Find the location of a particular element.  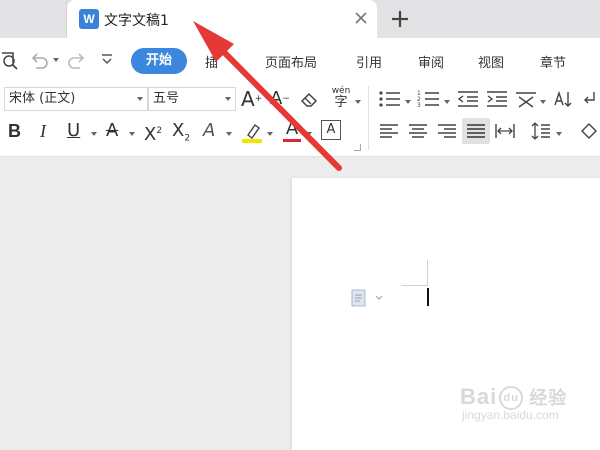

font-size-select: 五号 is located at coordinates (192, 99).